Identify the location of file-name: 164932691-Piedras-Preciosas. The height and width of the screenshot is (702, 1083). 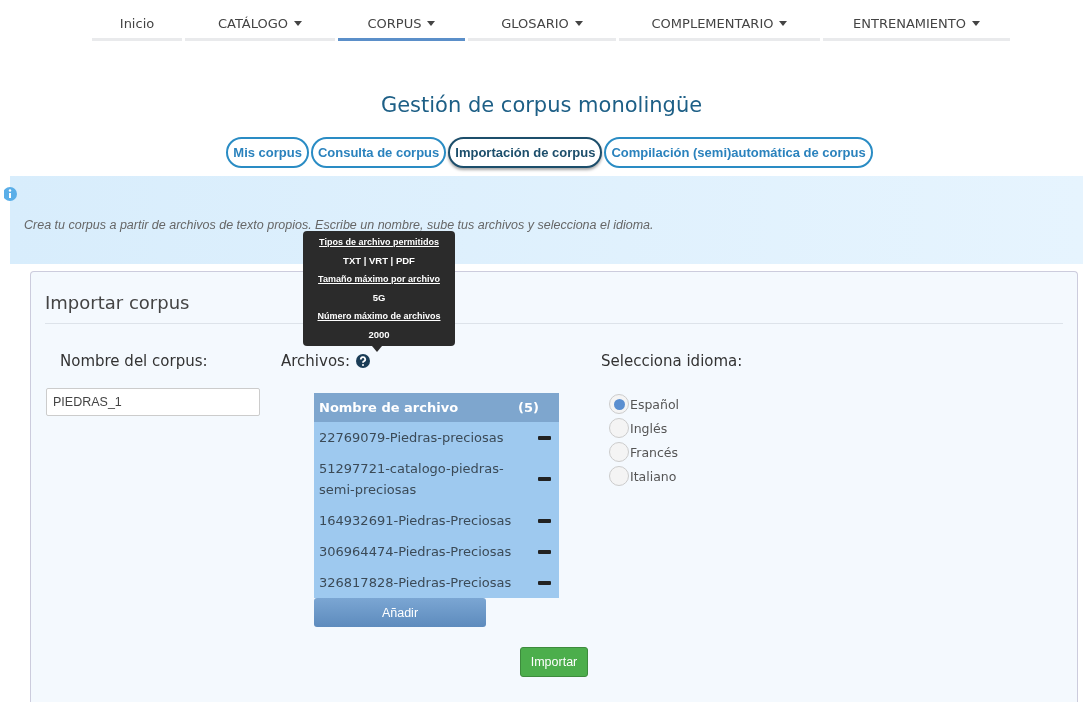
(416, 521).